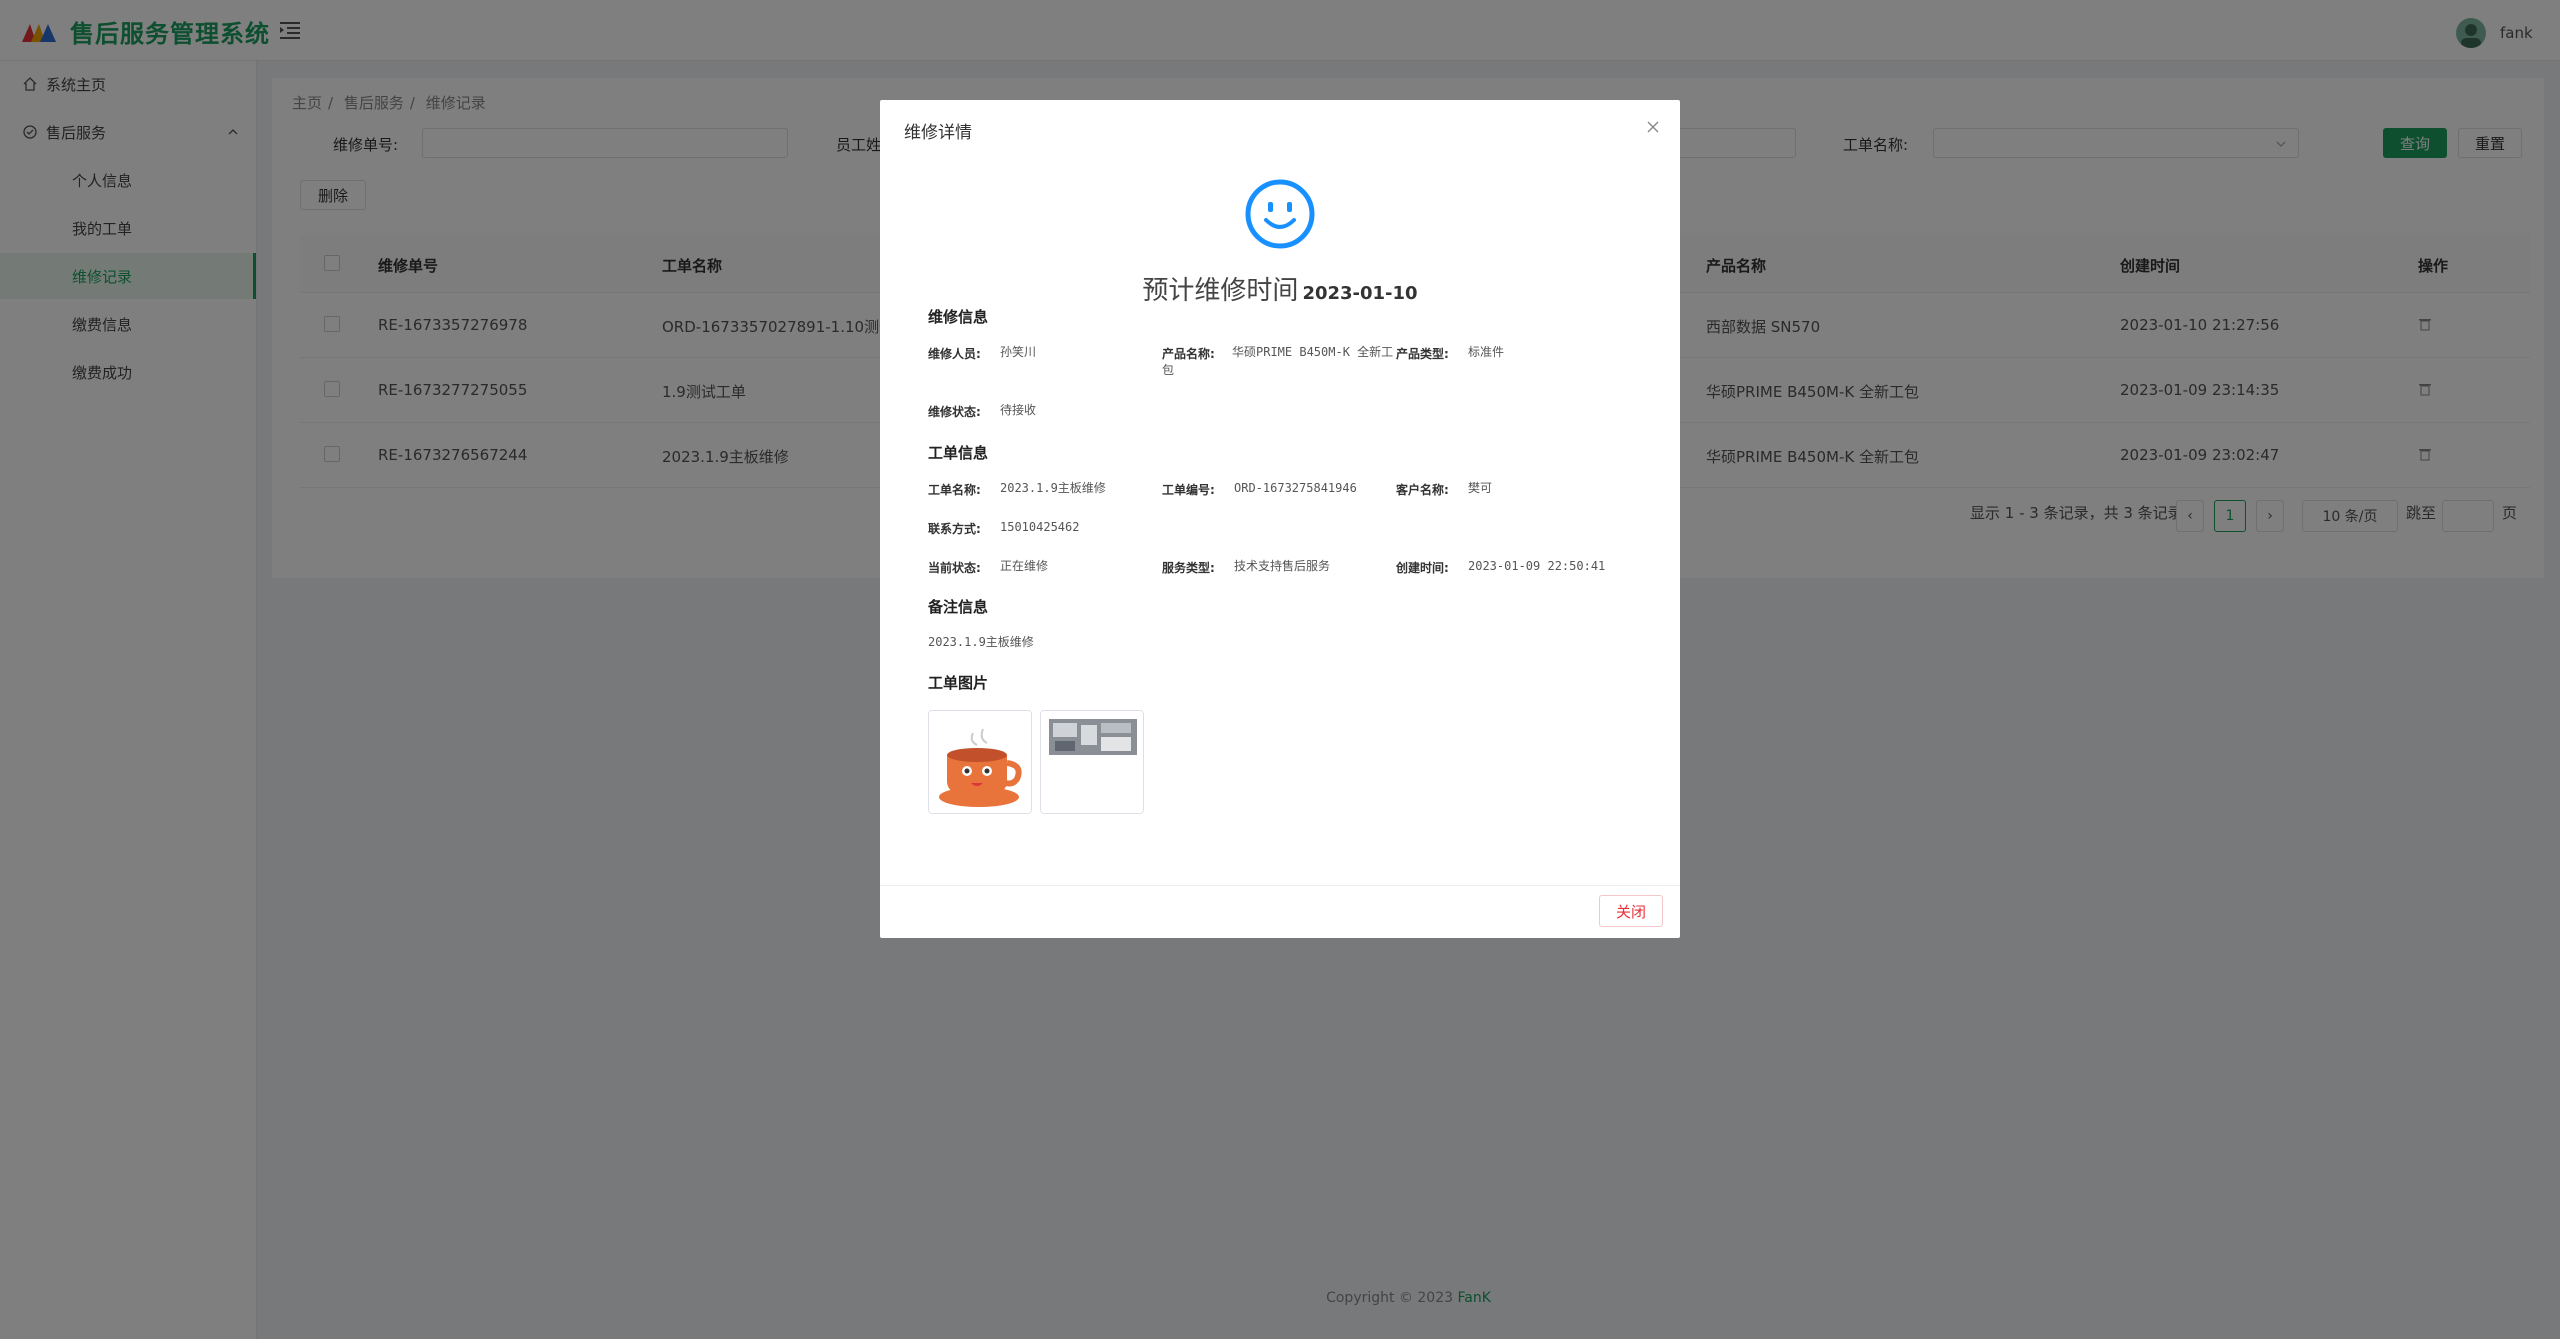  What do you see at coordinates (938, 133) in the screenshot?
I see `modal-title: 维修详情` at bounding box center [938, 133].